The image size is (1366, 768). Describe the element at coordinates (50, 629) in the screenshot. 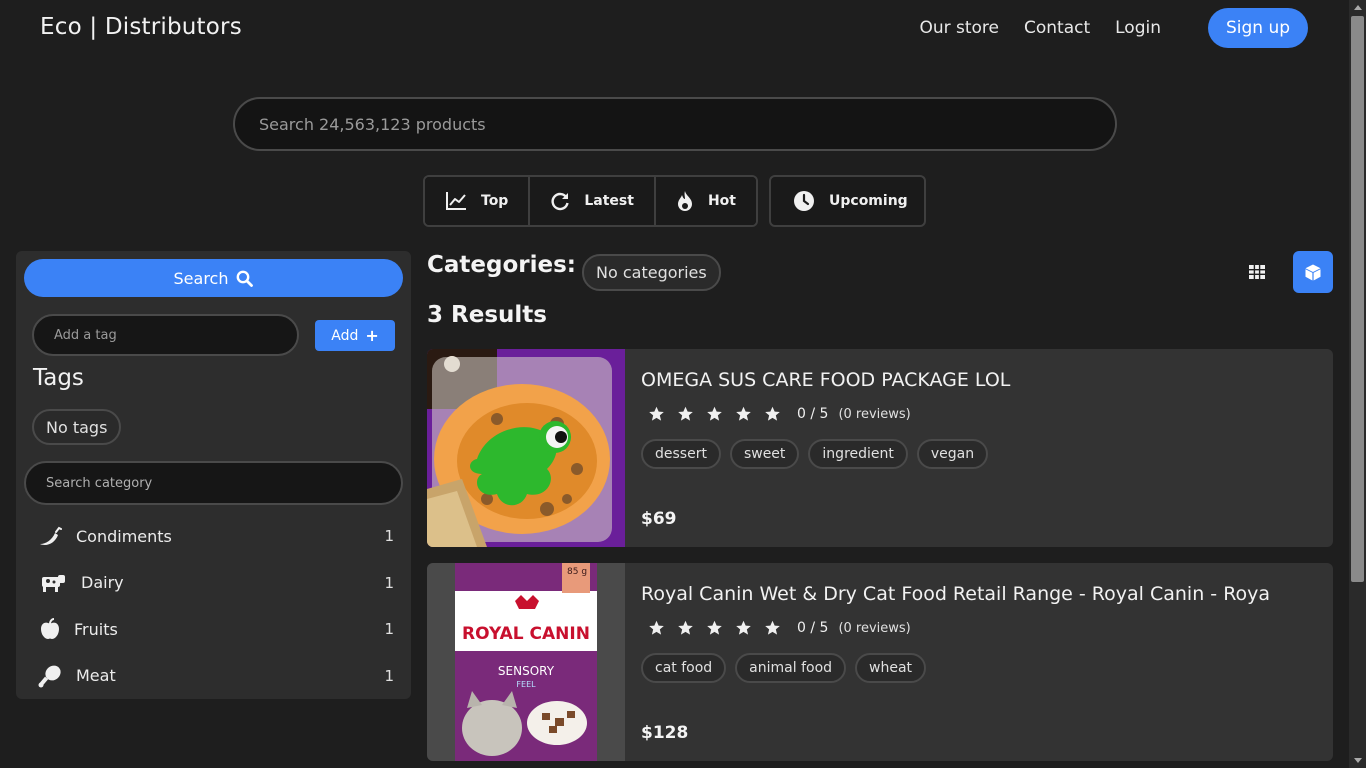

I see `apple-icon` at that location.